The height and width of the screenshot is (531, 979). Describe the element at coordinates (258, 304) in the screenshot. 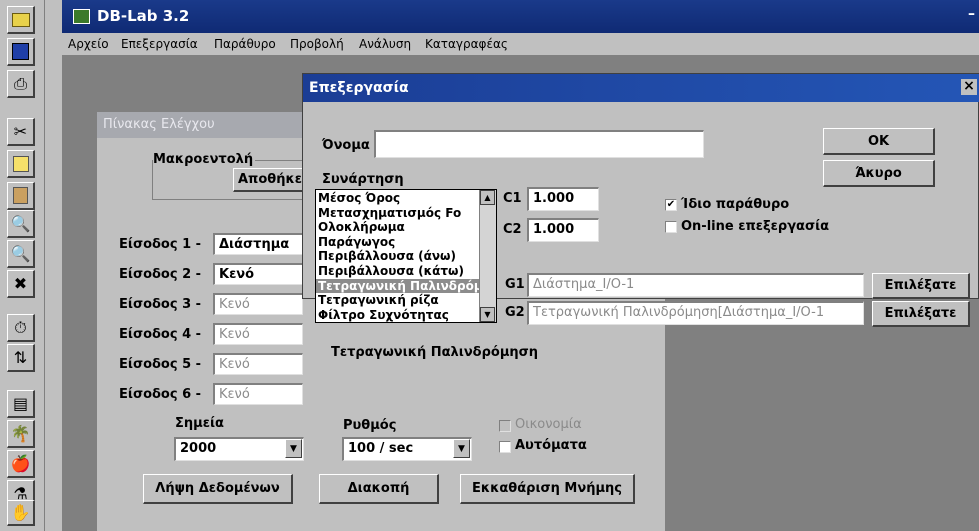

I see `input-3-field: Κενό` at that location.